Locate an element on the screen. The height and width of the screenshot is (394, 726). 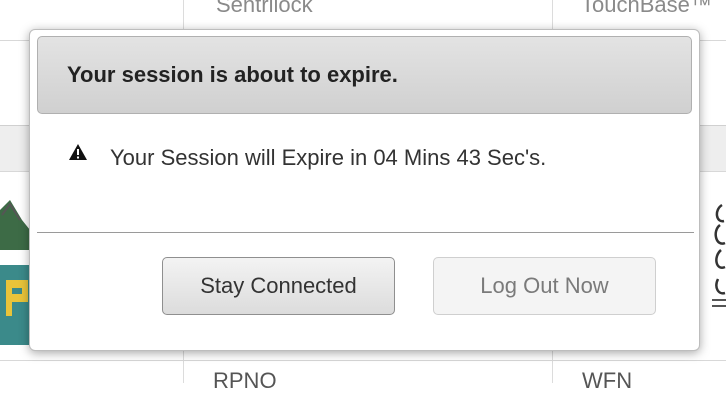
row-divider is located at coordinates (363, 360).